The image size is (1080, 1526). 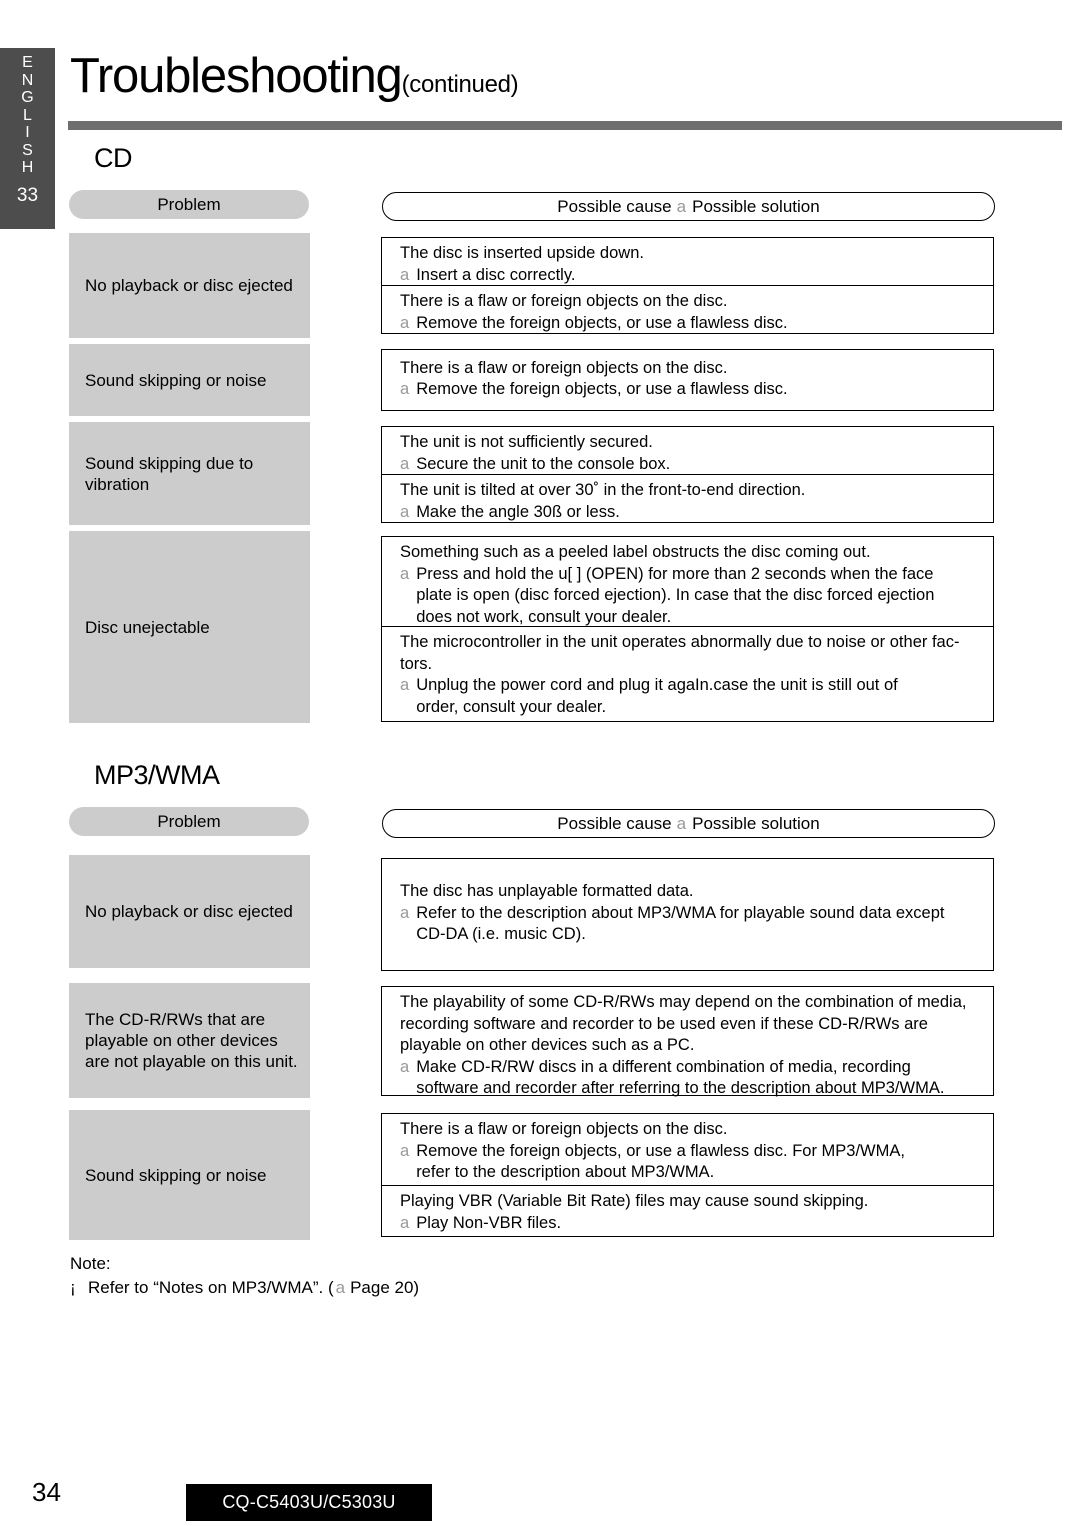 What do you see at coordinates (236, 76) in the screenshot?
I see `page-title-main: Troubleshooting` at bounding box center [236, 76].